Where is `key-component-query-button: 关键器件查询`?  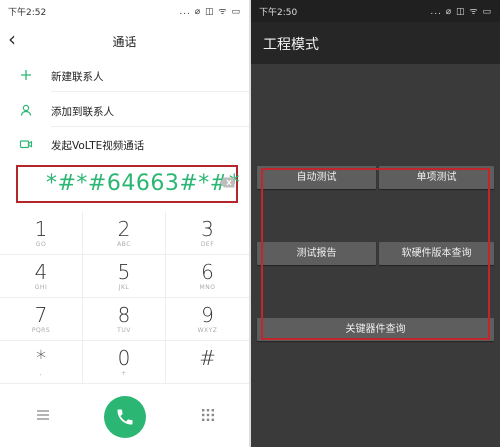
key-component-query-button: 关键器件查询 is located at coordinates (375, 329).